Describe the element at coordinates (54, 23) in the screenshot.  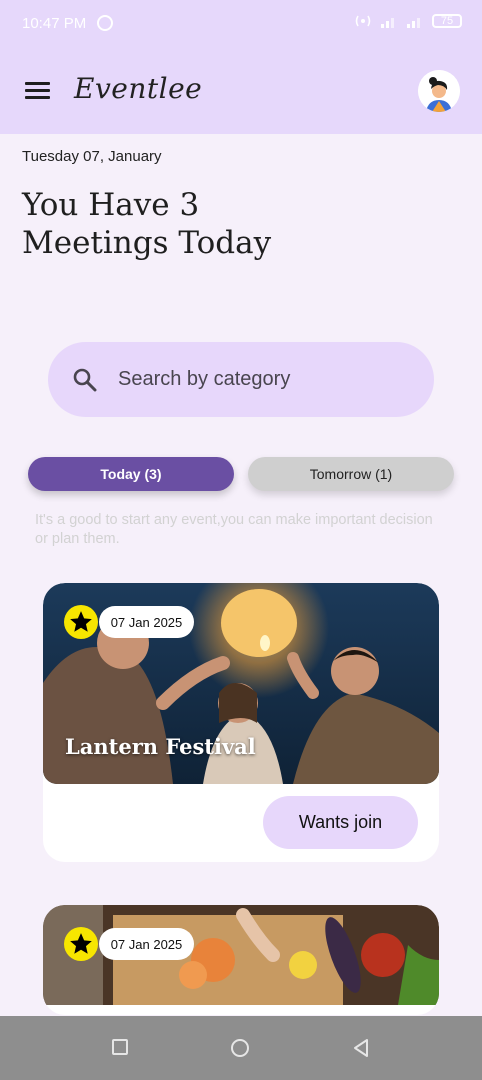
I see `status-time: 10:47 PM` at that location.